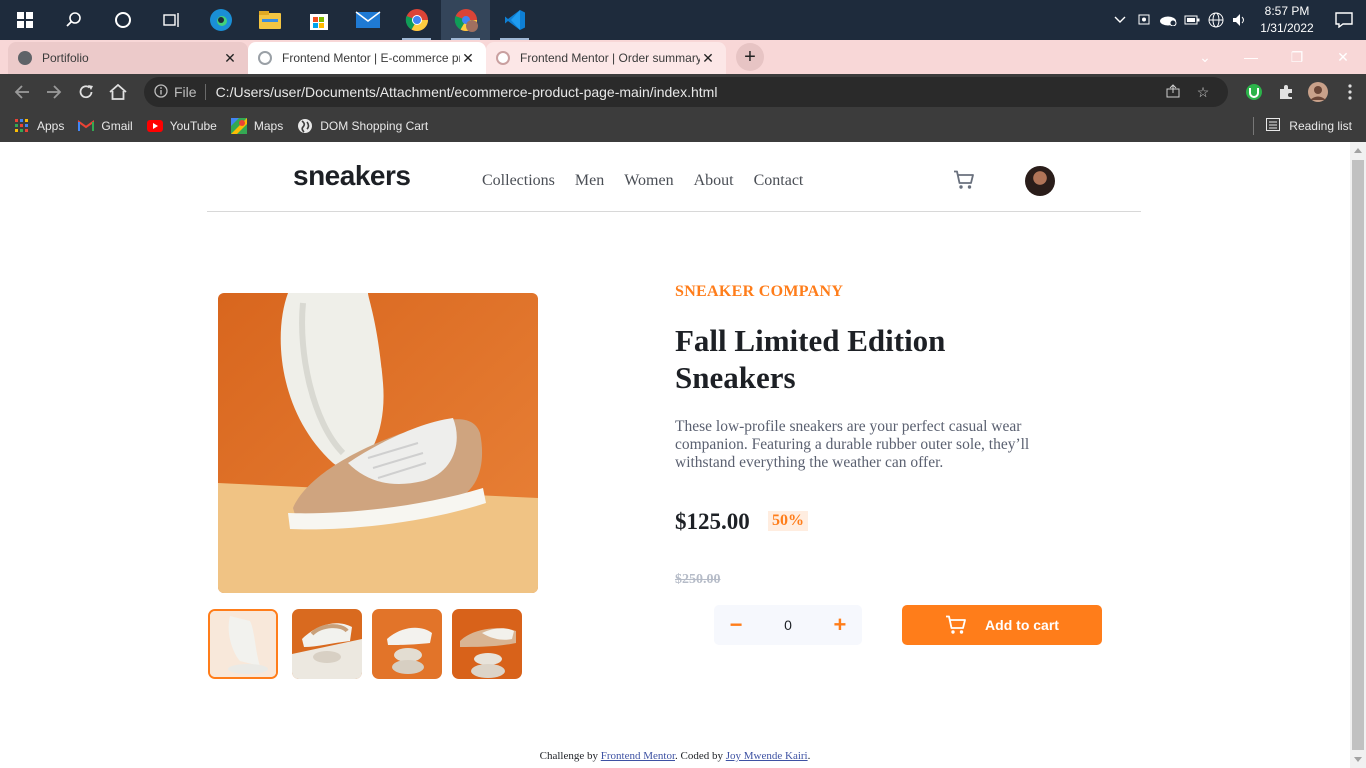  What do you see at coordinates (518, 181) in the screenshot?
I see `nav-collections: Collections` at bounding box center [518, 181].